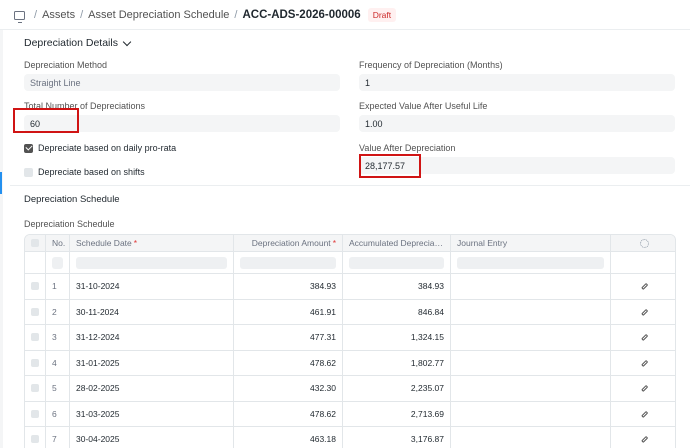 This screenshot has width=690, height=448. I want to click on table-row: 7 30-04-2025 463.18 3,176.87, so click(350, 437).